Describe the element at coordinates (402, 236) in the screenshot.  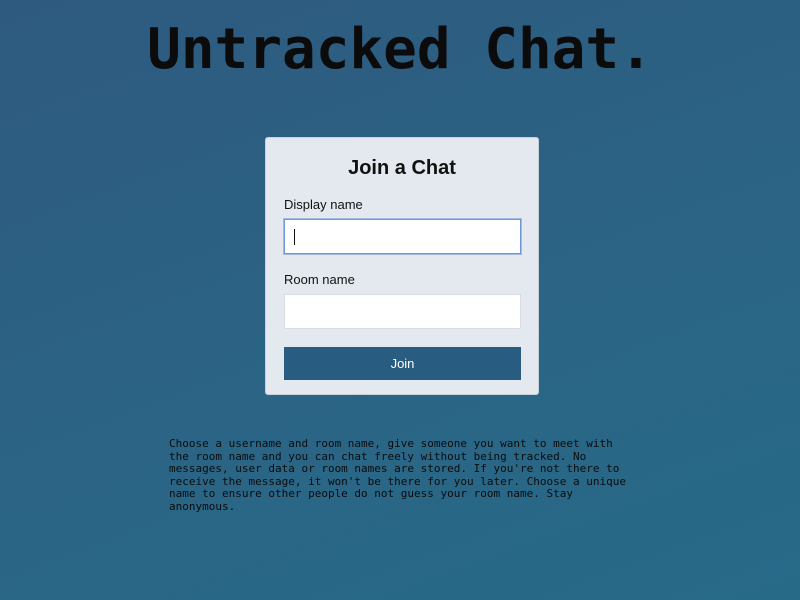
I see `display-name-input` at that location.